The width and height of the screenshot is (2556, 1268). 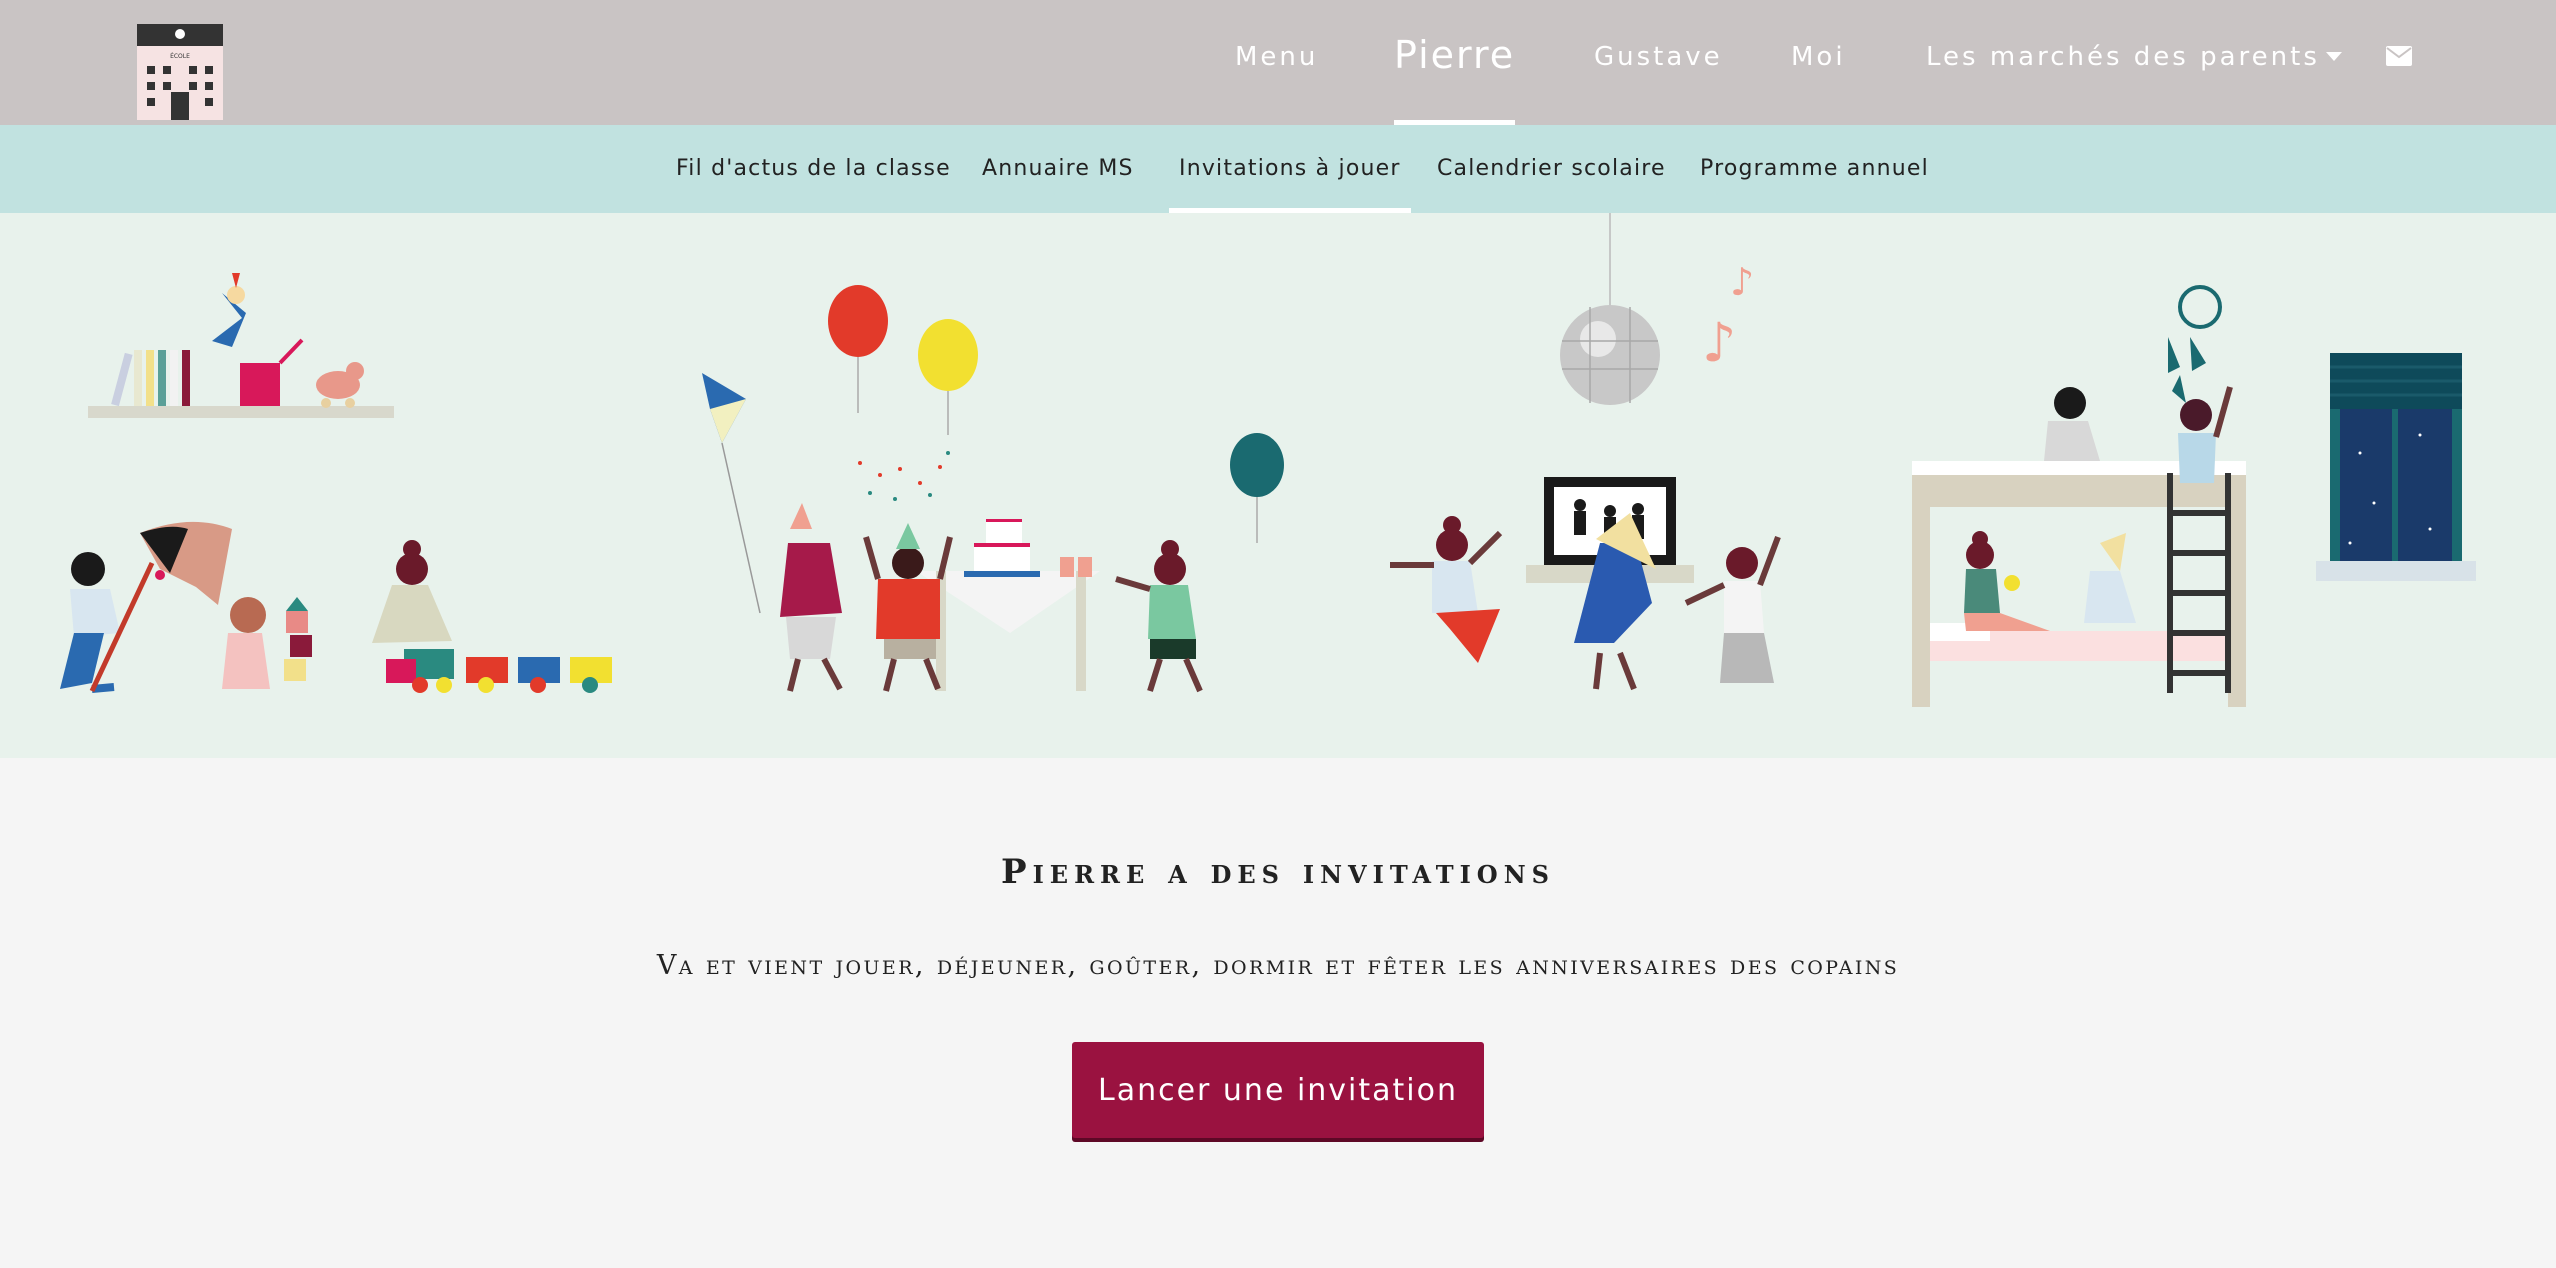 I want to click on kid-hobby-horse, so click(x=146, y=607).